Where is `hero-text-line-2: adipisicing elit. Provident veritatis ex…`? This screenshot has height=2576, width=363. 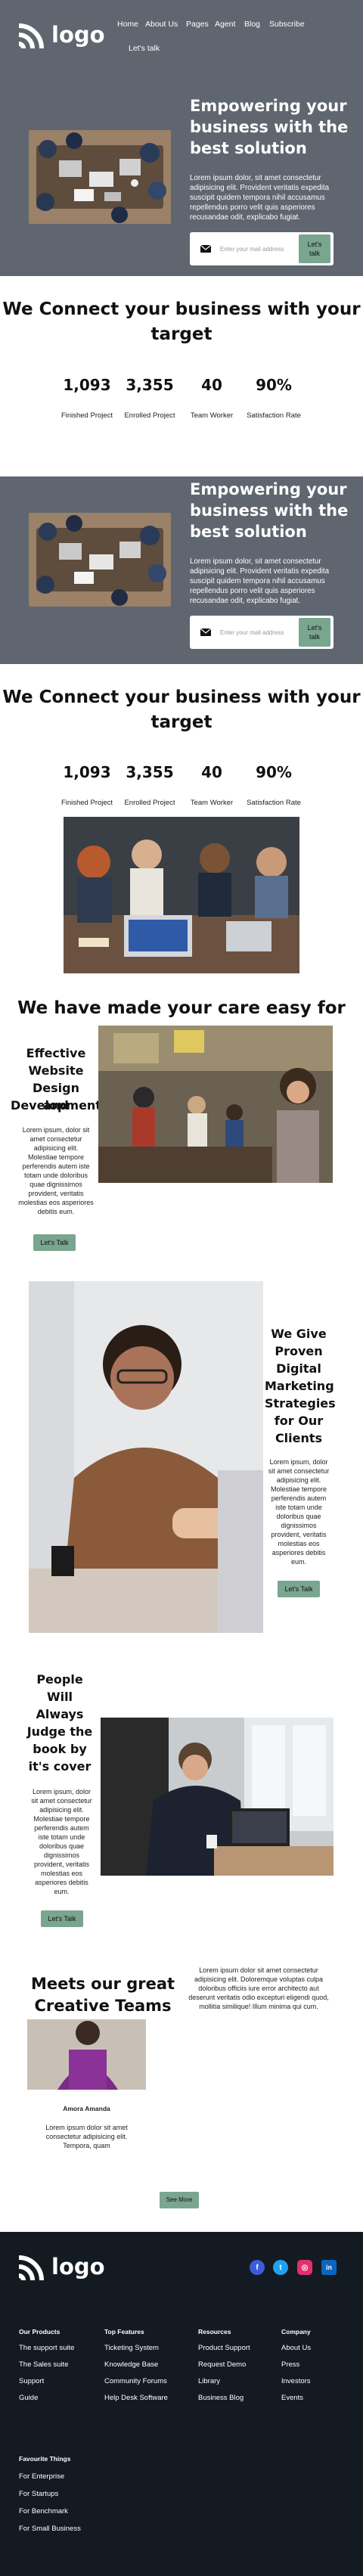
hero-text-line-2: adipisicing elit. Provident veritatis ex… is located at coordinates (260, 188).